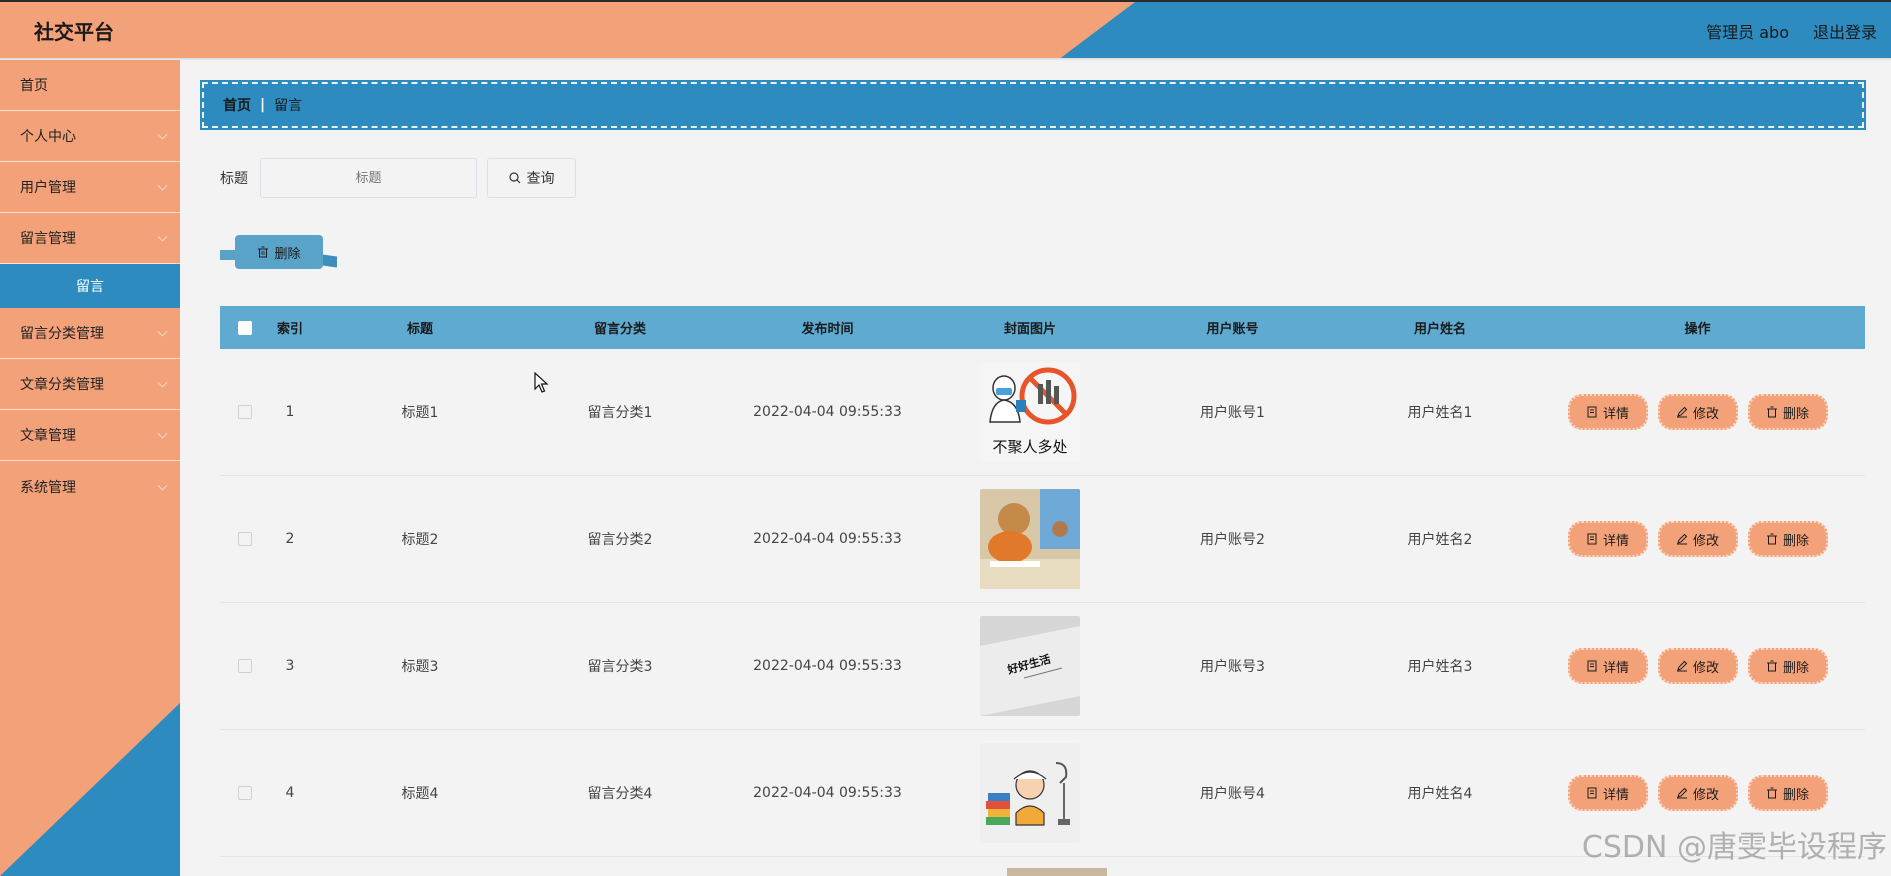  What do you see at coordinates (1030, 666) in the screenshot?
I see `cover-image: 好好生活` at bounding box center [1030, 666].